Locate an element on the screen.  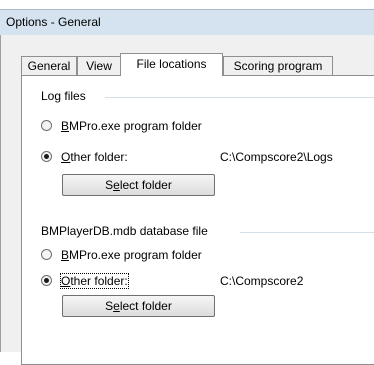
log-program-folder-option: BMPro.exe program folder is located at coordinates (141, 127).